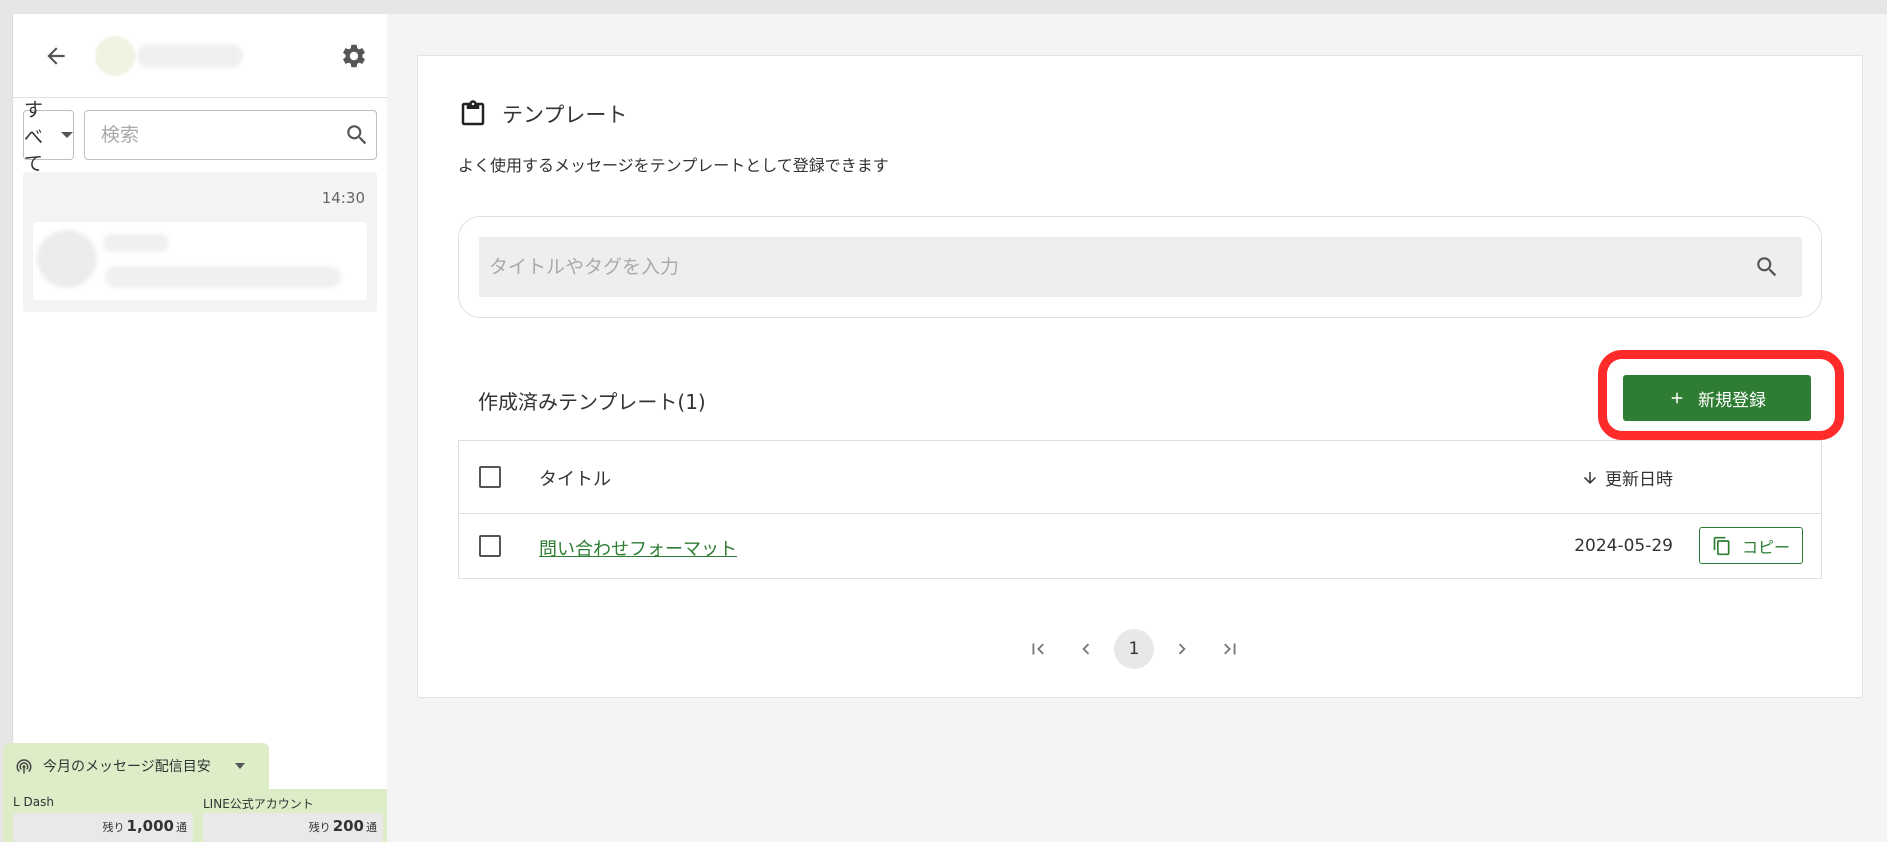  Describe the element at coordinates (592, 402) in the screenshot. I see `template-list-title: 作成済みテンプレート(1)` at that location.